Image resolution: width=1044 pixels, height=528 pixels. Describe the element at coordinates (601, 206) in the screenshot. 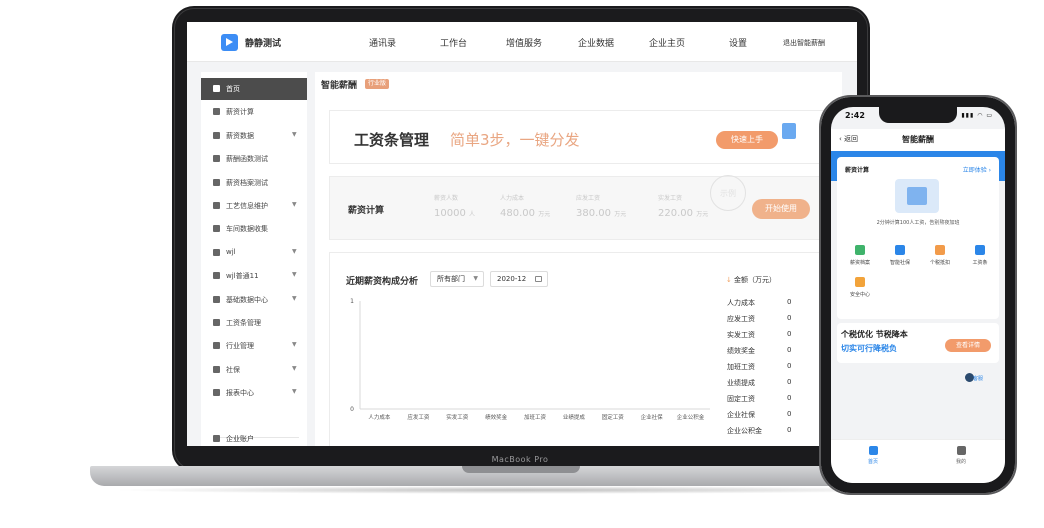

I see `stat-gross-pay: 应发工资 380.00 万元` at that location.